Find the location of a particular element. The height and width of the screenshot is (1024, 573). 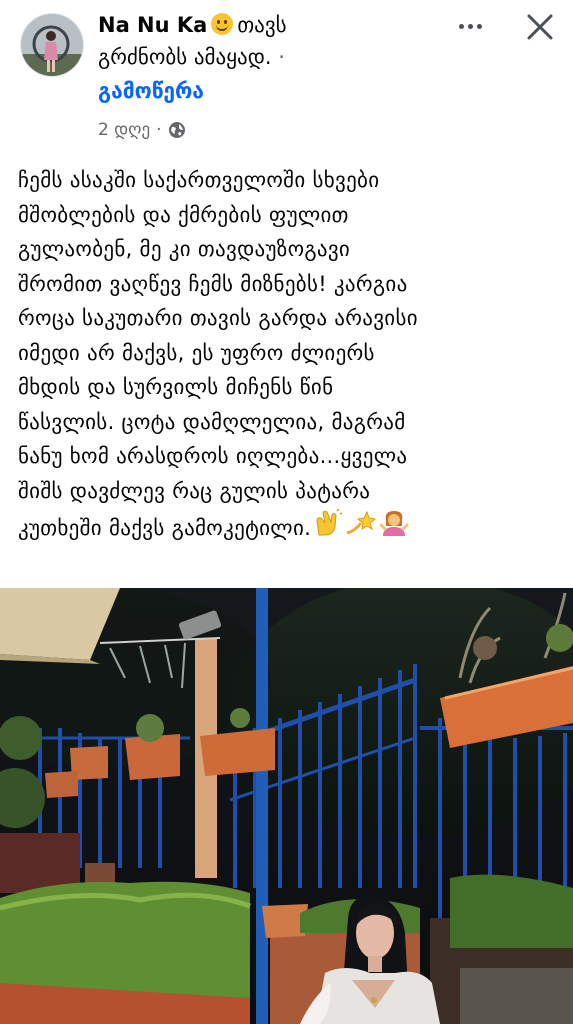

post-meta: 2 დღე · is located at coordinates (142, 130).